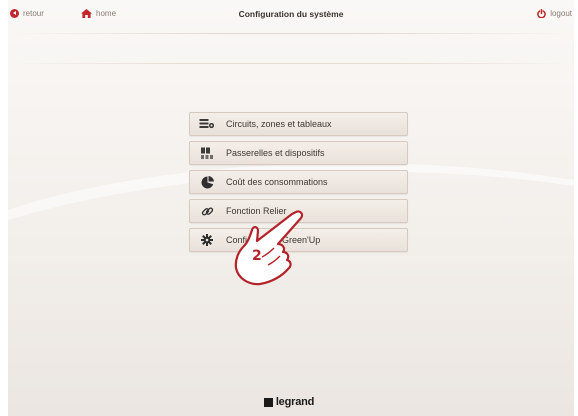 This screenshot has width=578, height=416. I want to click on menu-item-gateways: Passerelles et dispositifs, so click(298, 153).